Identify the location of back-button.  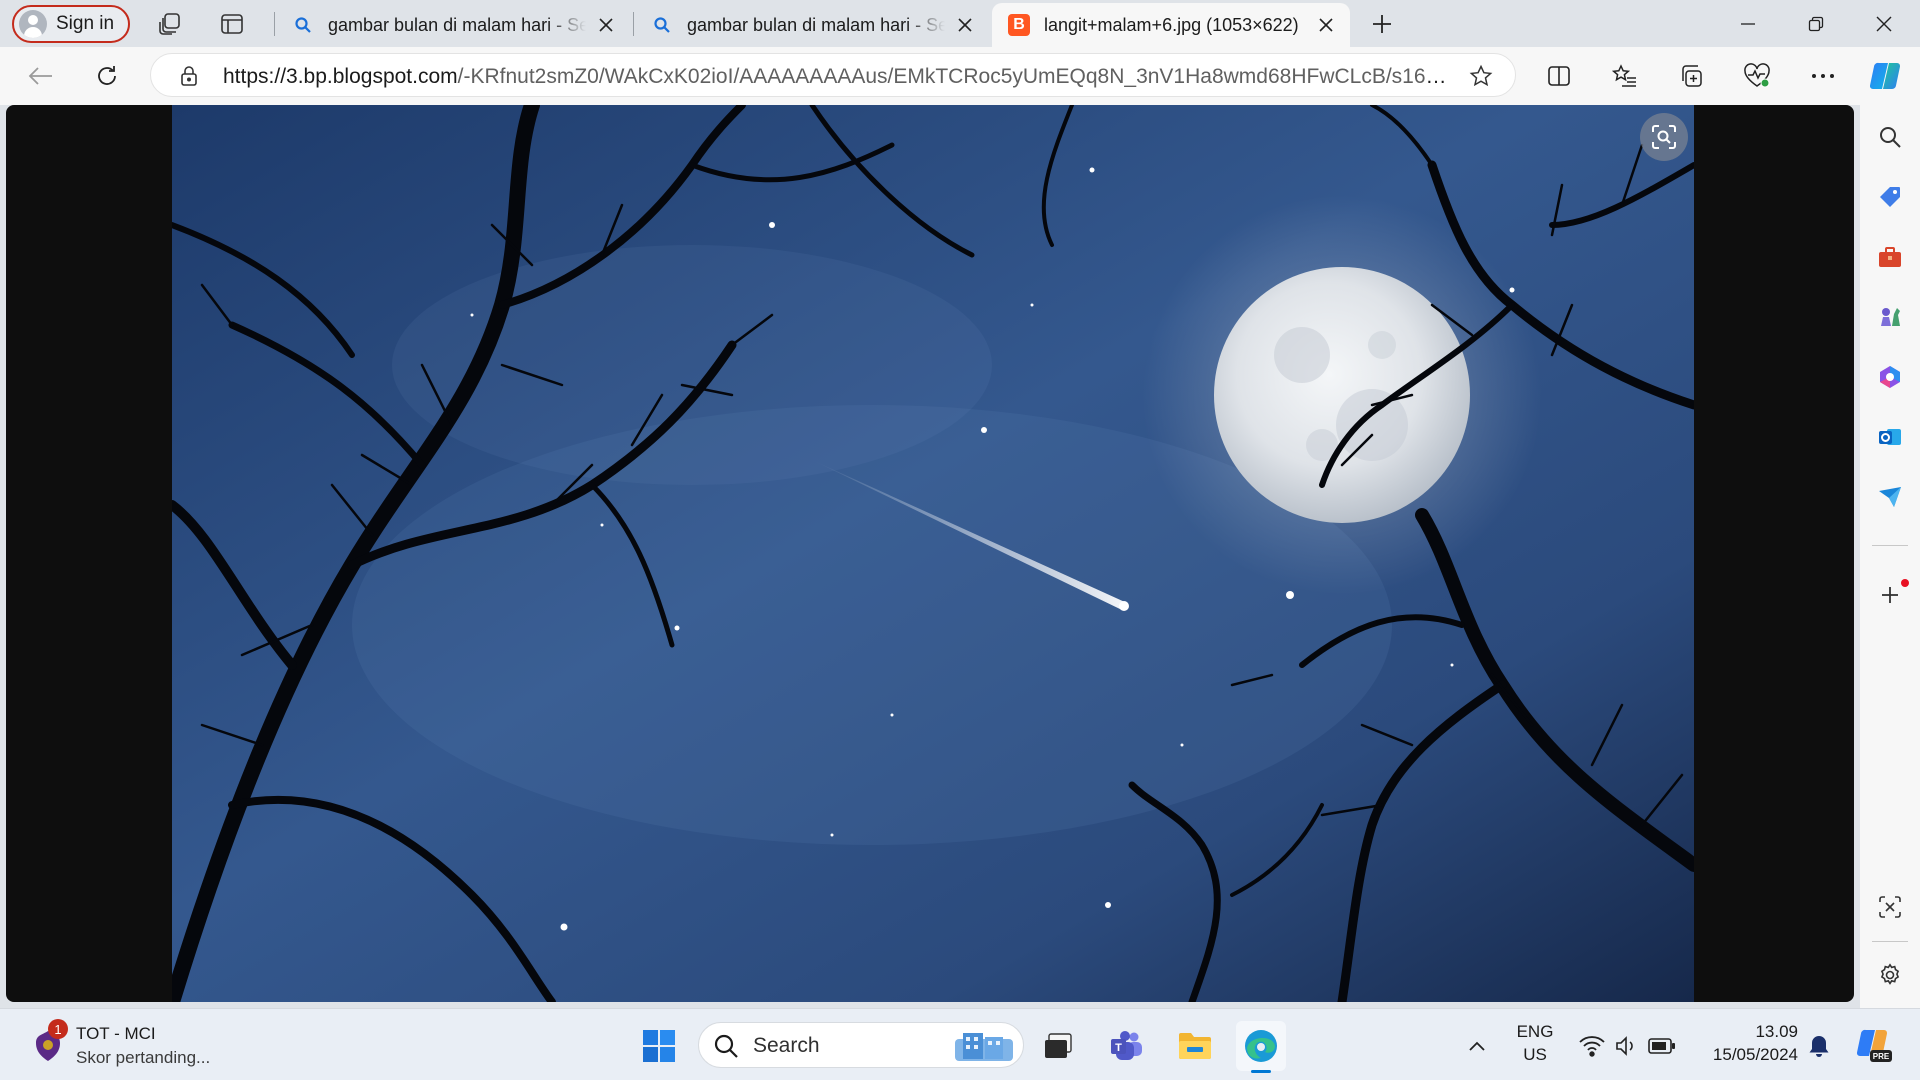
(41, 76).